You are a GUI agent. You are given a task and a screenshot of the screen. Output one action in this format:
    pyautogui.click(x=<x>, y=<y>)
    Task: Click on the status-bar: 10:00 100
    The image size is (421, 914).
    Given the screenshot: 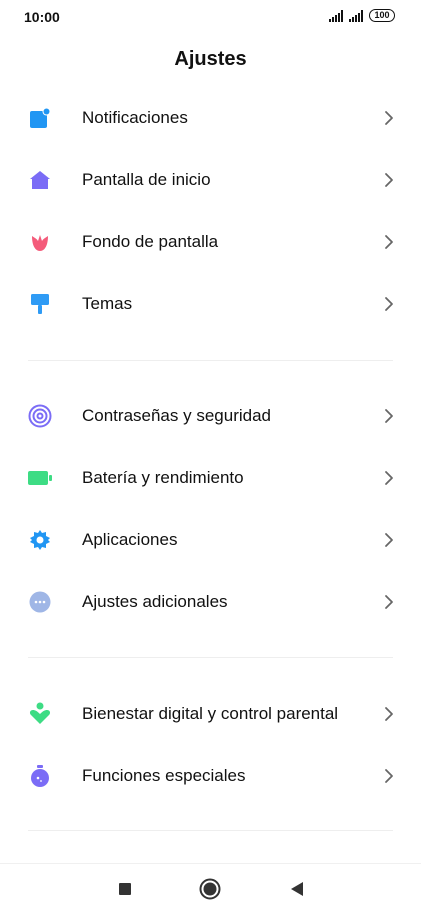 What is the action you would take?
    pyautogui.click(x=210, y=17)
    